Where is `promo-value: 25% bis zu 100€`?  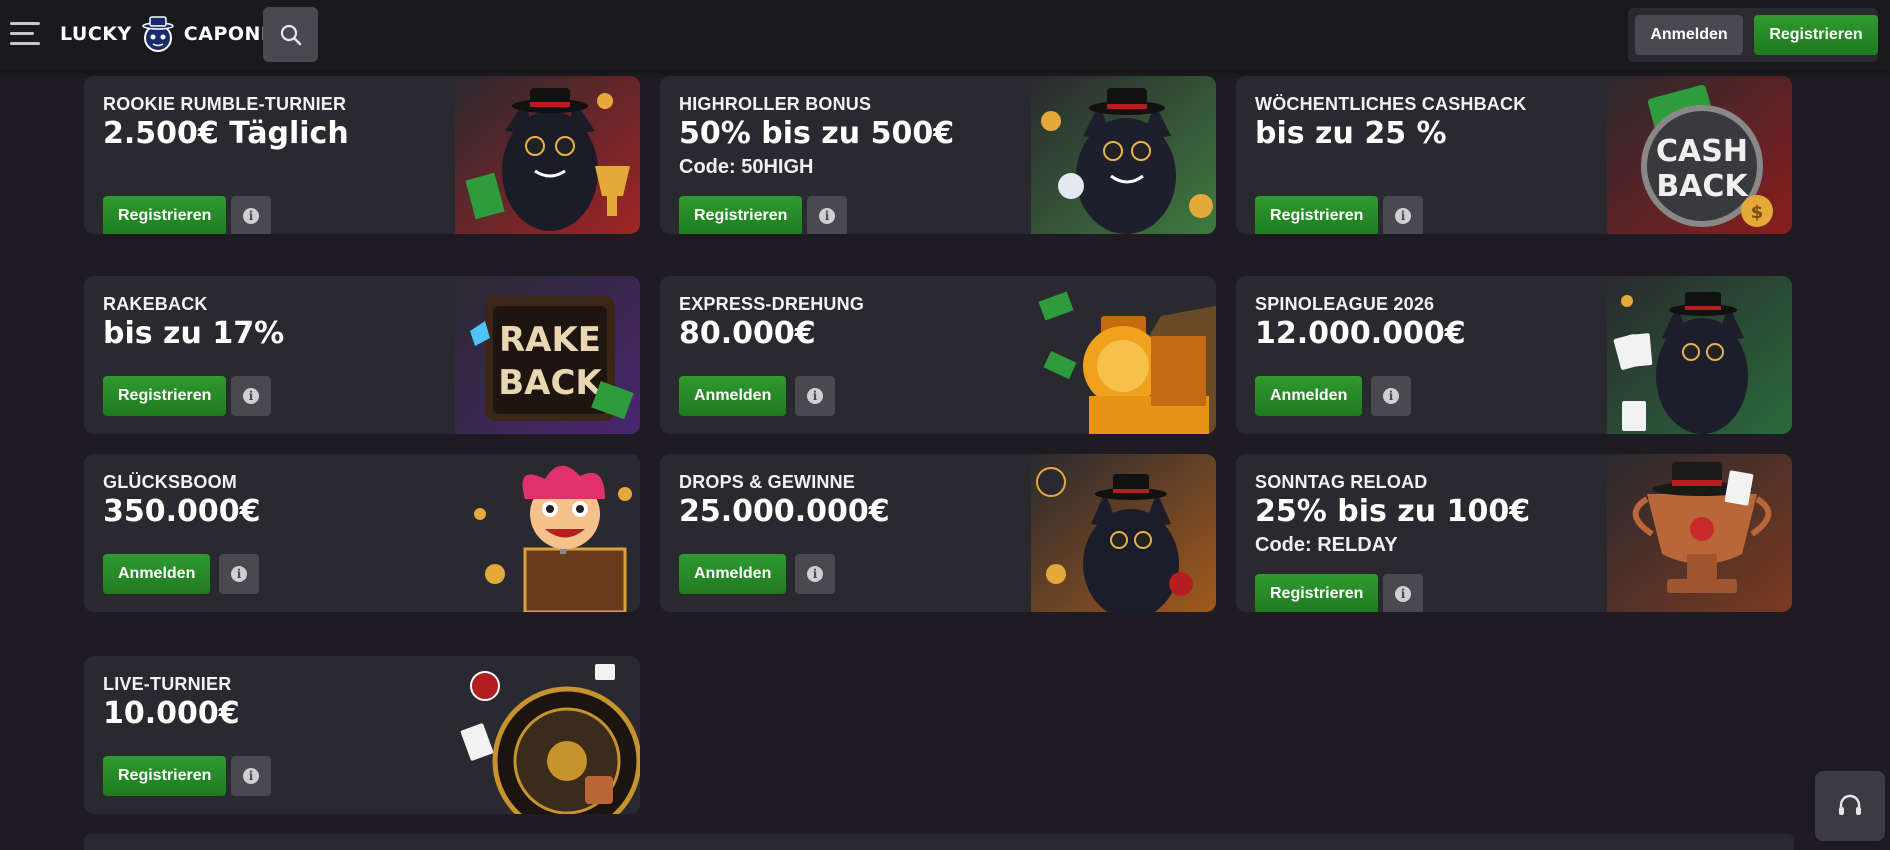 promo-value: 25% bis zu 100€ is located at coordinates (1393, 511).